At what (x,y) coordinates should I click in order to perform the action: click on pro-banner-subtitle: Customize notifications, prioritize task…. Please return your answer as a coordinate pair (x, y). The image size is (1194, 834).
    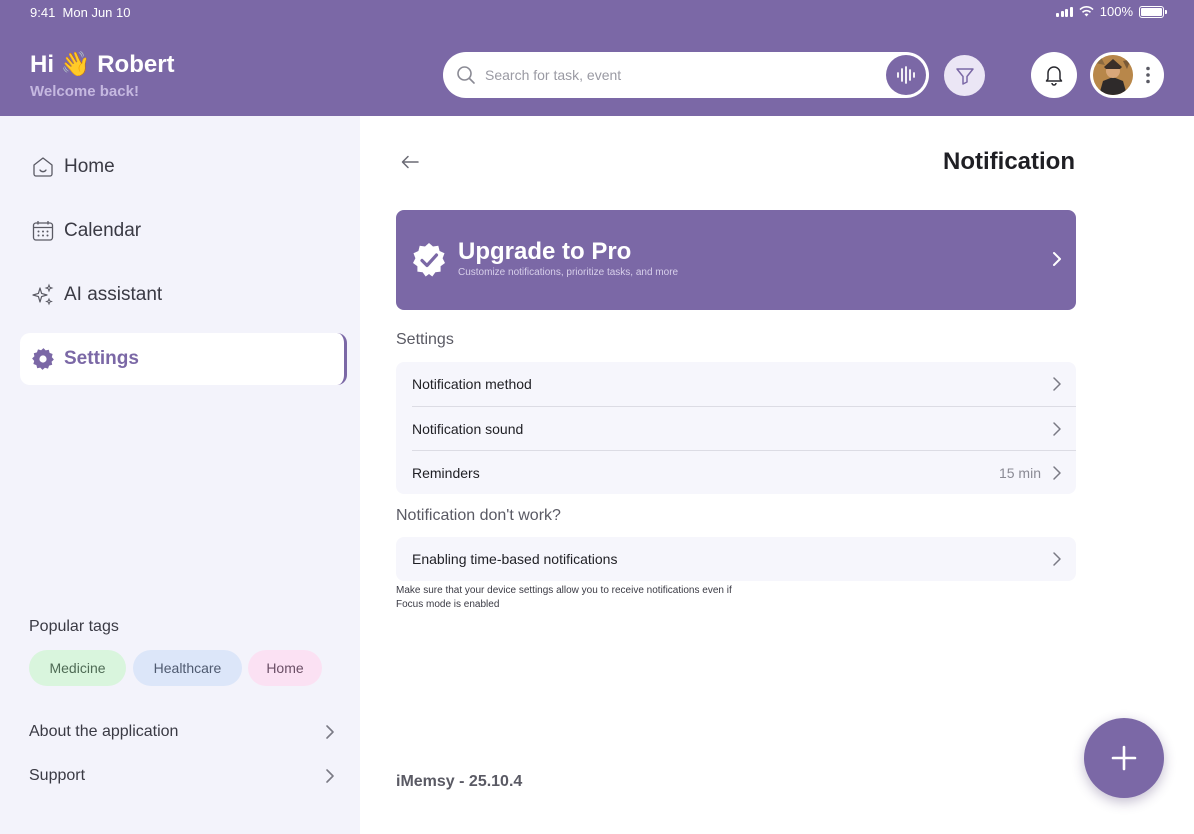
    Looking at the image, I should click on (568, 272).